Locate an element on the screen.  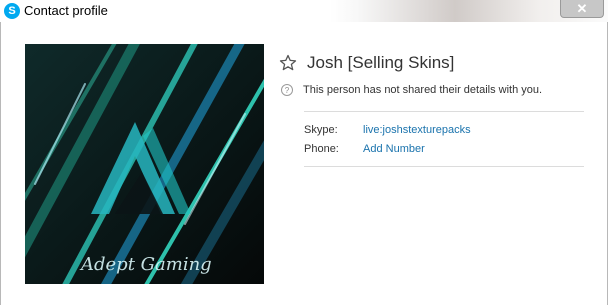
divider-bottom is located at coordinates (444, 166).